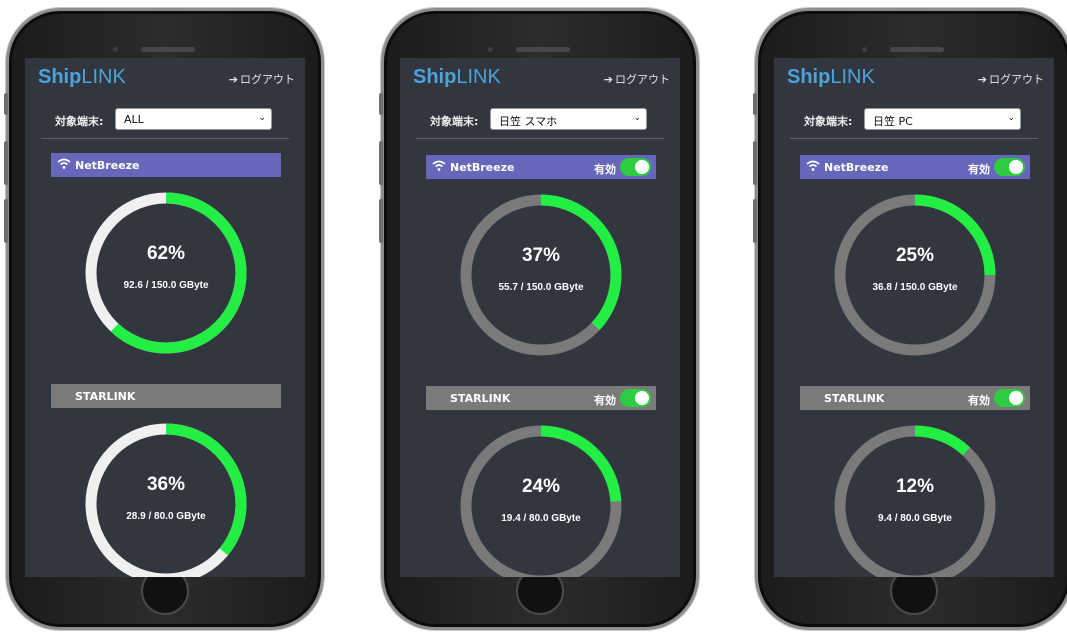 The width and height of the screenshot is (1067, 634). I want to click on usage-gauge: 36% 28.9 / 80.0 GByte, so click(166, 496).